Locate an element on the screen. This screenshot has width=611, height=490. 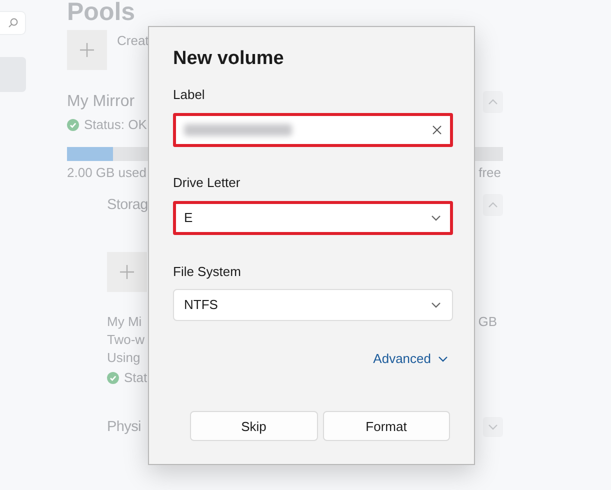
dialog-title: New volume is located at coordinates (228, 59).